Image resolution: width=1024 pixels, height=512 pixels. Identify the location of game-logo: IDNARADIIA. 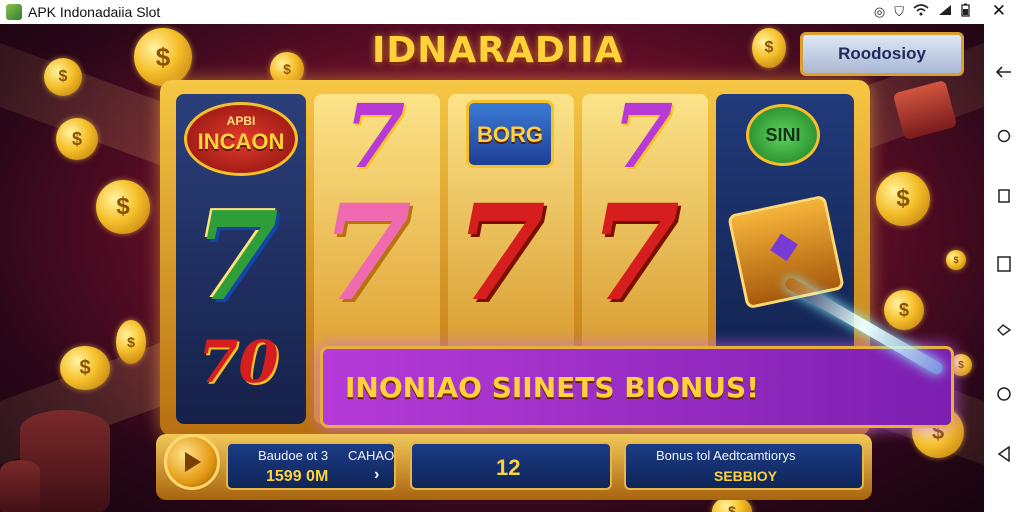
(498, 50).